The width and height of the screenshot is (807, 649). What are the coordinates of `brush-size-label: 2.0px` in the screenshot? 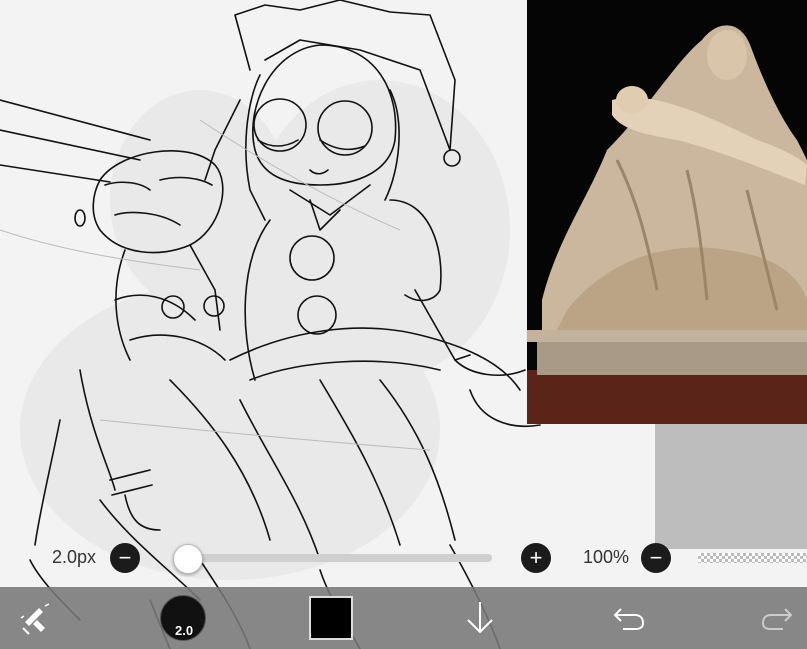 It's located at (74, 557).